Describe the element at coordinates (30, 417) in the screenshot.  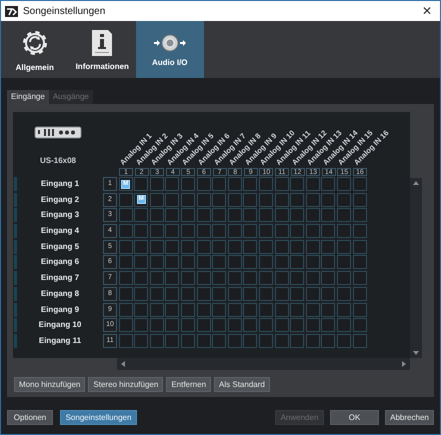
I see `footer-button: Optionen` at that location.